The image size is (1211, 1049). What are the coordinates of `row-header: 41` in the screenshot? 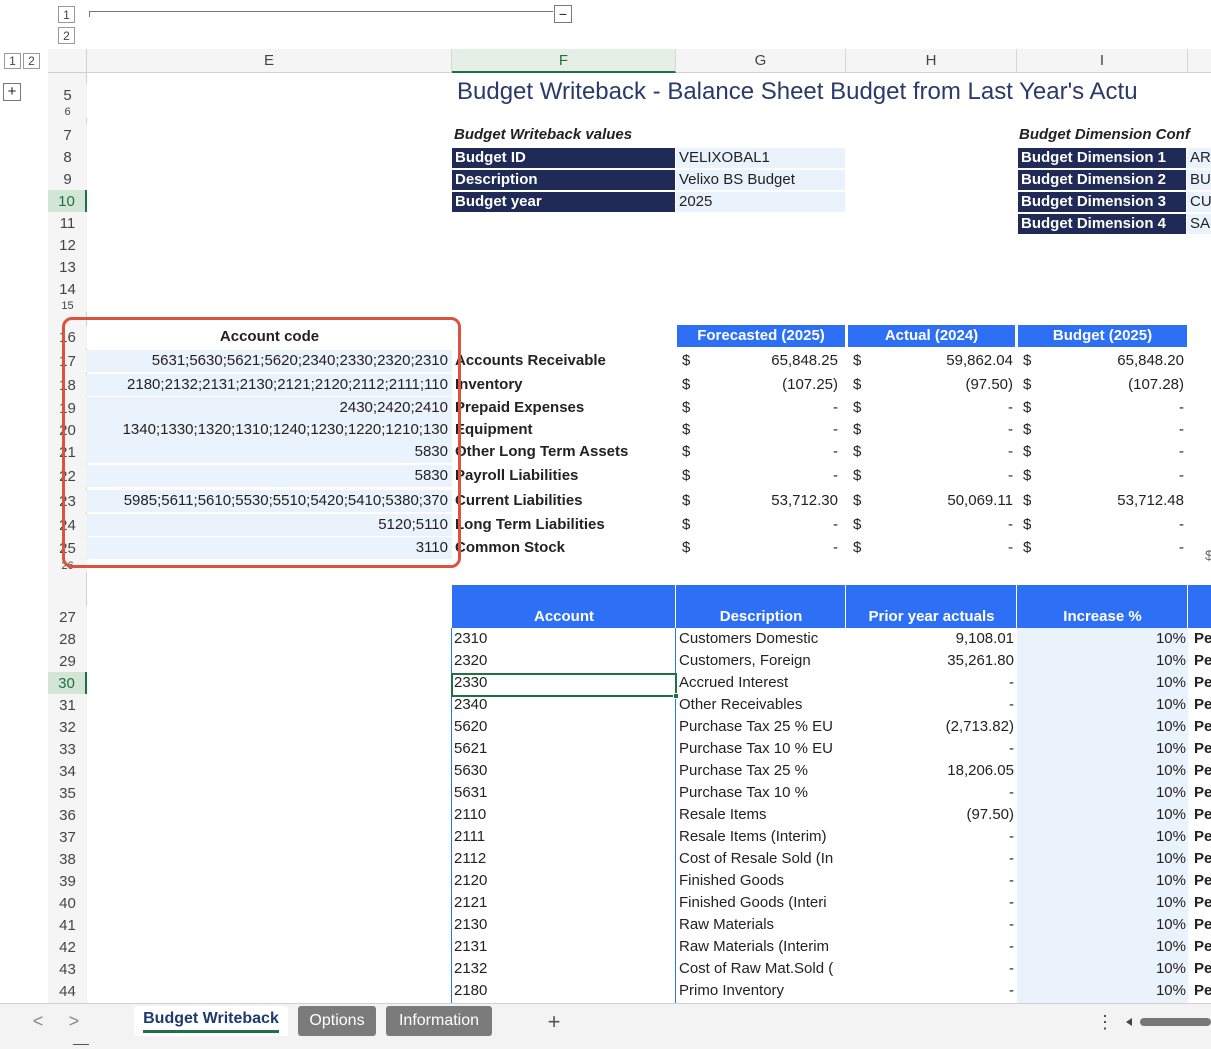 It's located at (67, 925).